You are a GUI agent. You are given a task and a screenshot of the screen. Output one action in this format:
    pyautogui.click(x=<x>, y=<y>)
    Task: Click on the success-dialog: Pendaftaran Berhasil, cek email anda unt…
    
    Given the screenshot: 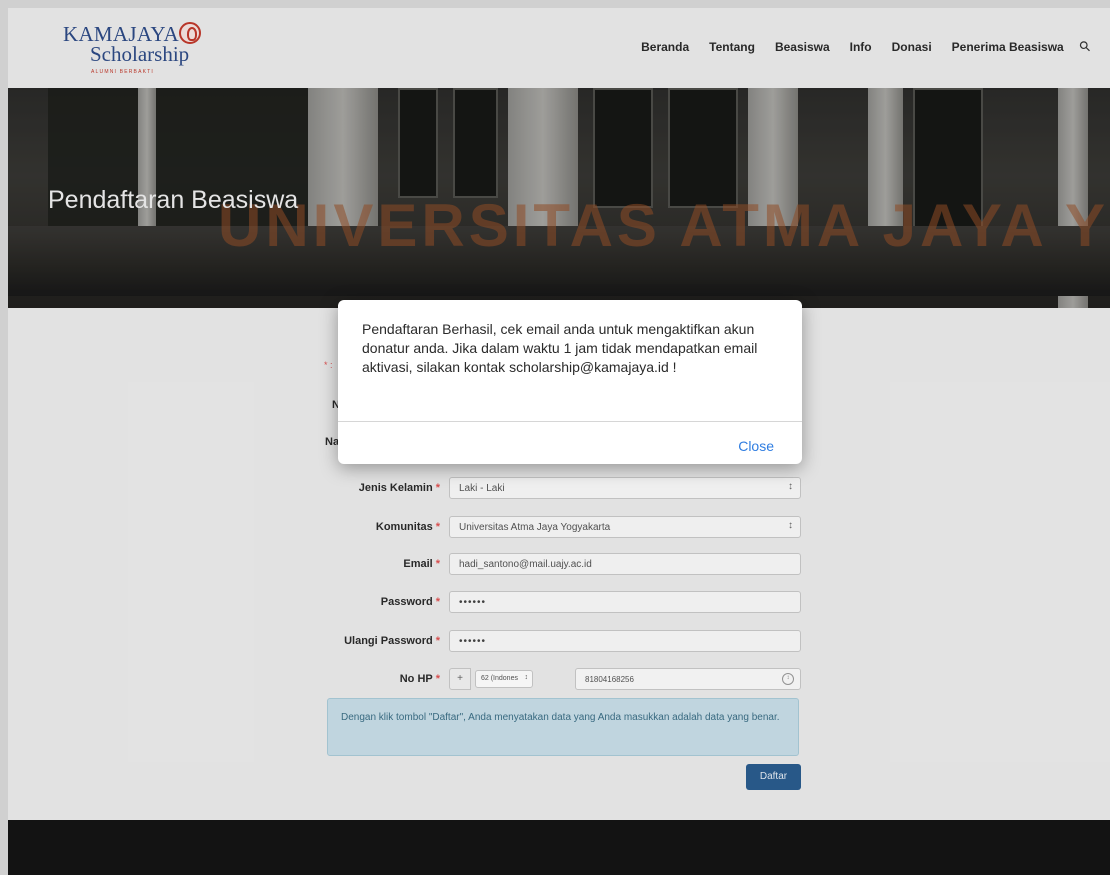 What is the action you would take?
    pyautogui.click(x=570, y=382)
    